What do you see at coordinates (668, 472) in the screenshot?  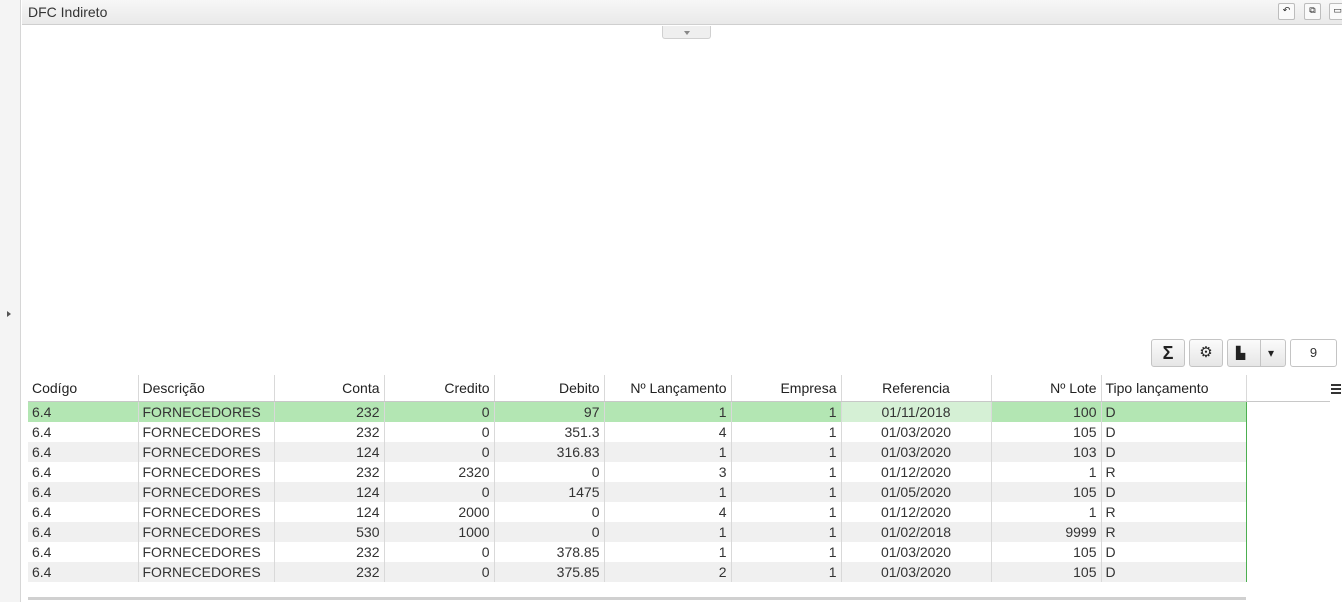 I see `cell-lancamento: 3` at bounding box center [668, 472].